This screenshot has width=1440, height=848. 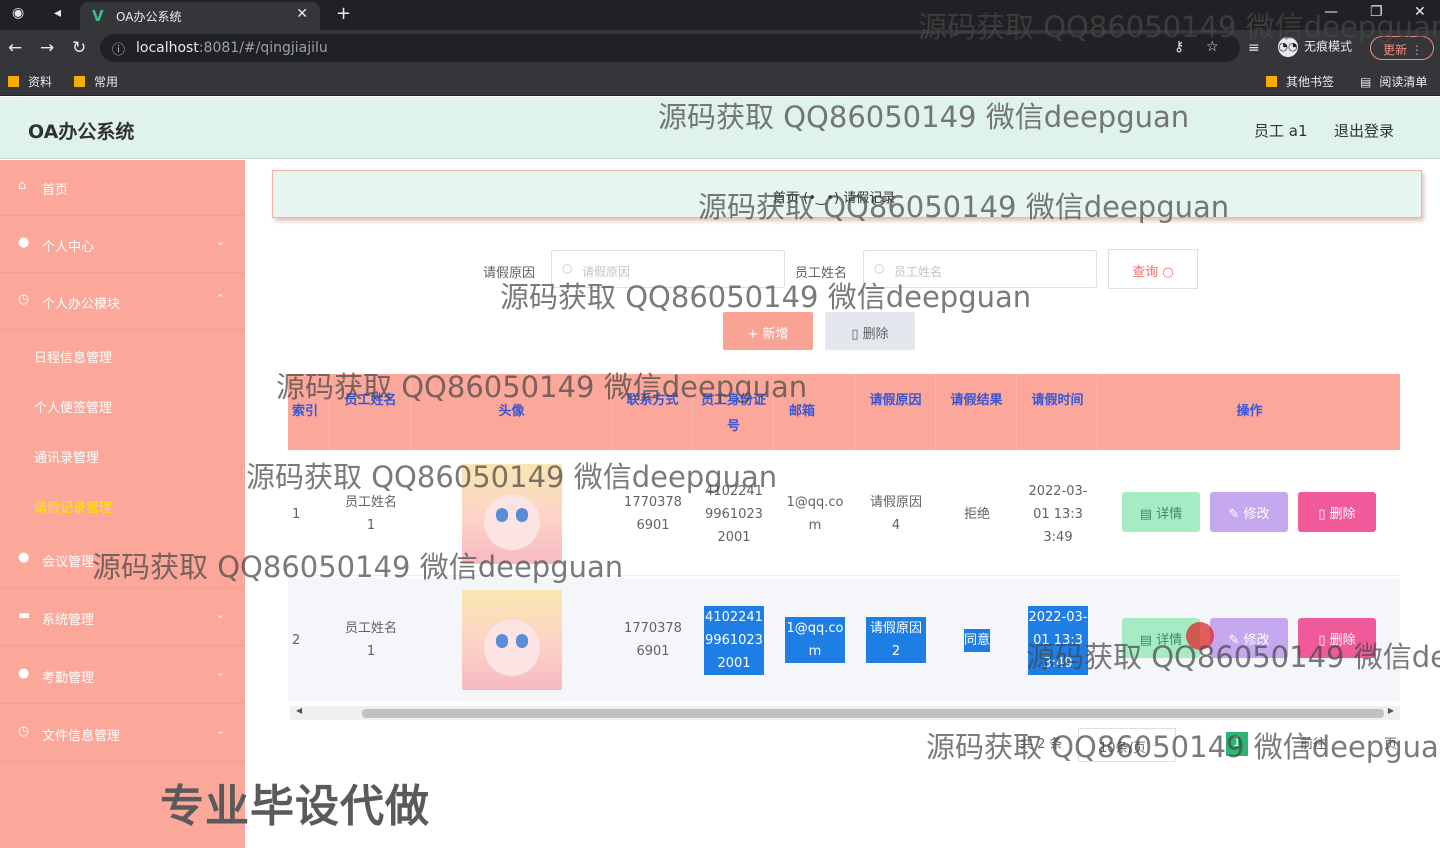 What do you see at coordinates (371, 412) in the screenshot?
I see `column-header-name: 员工姓名` at bounding box center [371, 412].